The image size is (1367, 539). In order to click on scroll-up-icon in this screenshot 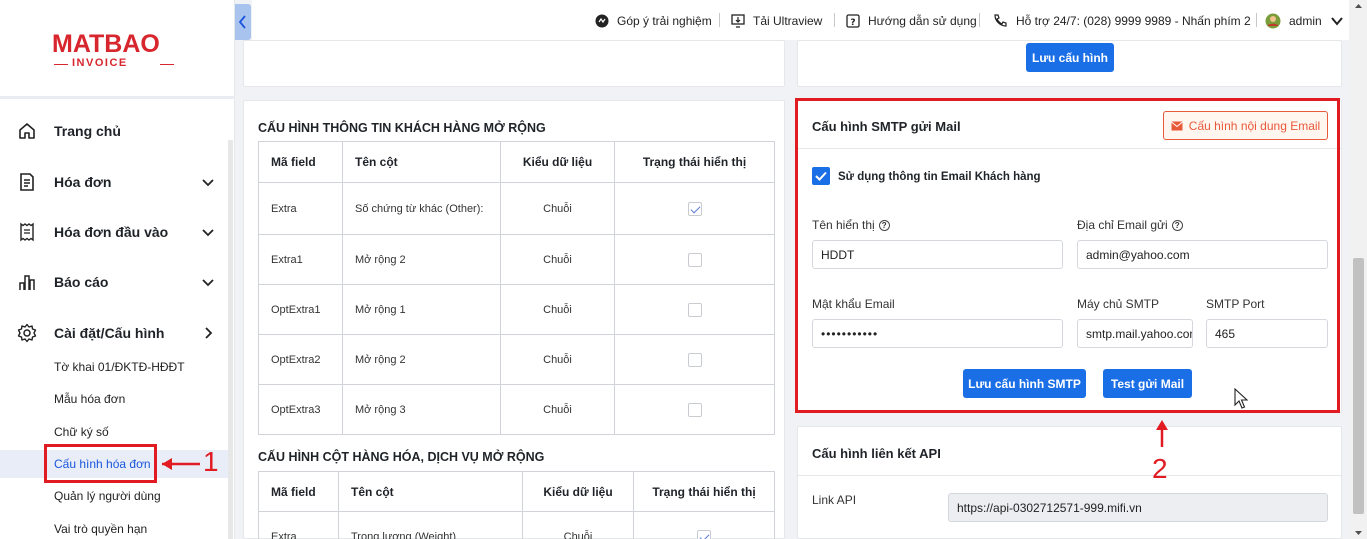, I will do `click(1358, 6)`.